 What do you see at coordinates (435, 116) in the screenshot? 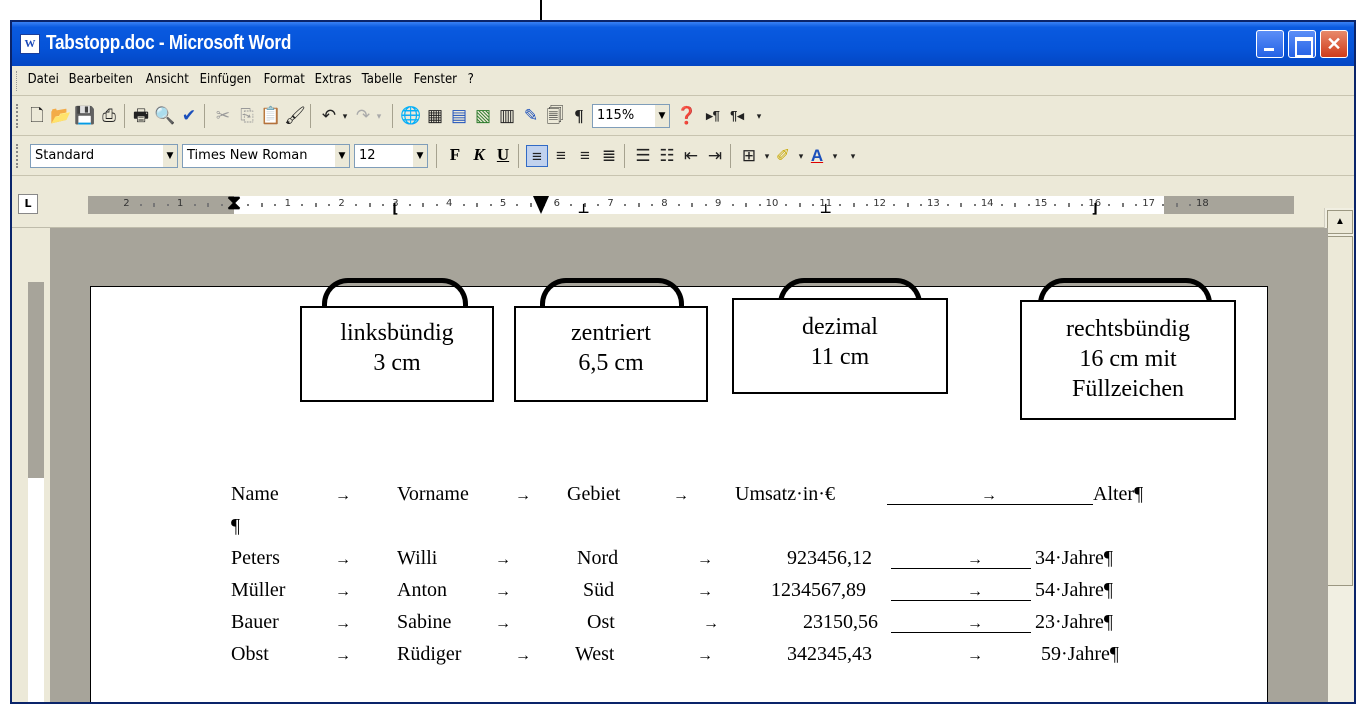
I see `tables-borders-icon: ▦` at bounding box center [435, 116].